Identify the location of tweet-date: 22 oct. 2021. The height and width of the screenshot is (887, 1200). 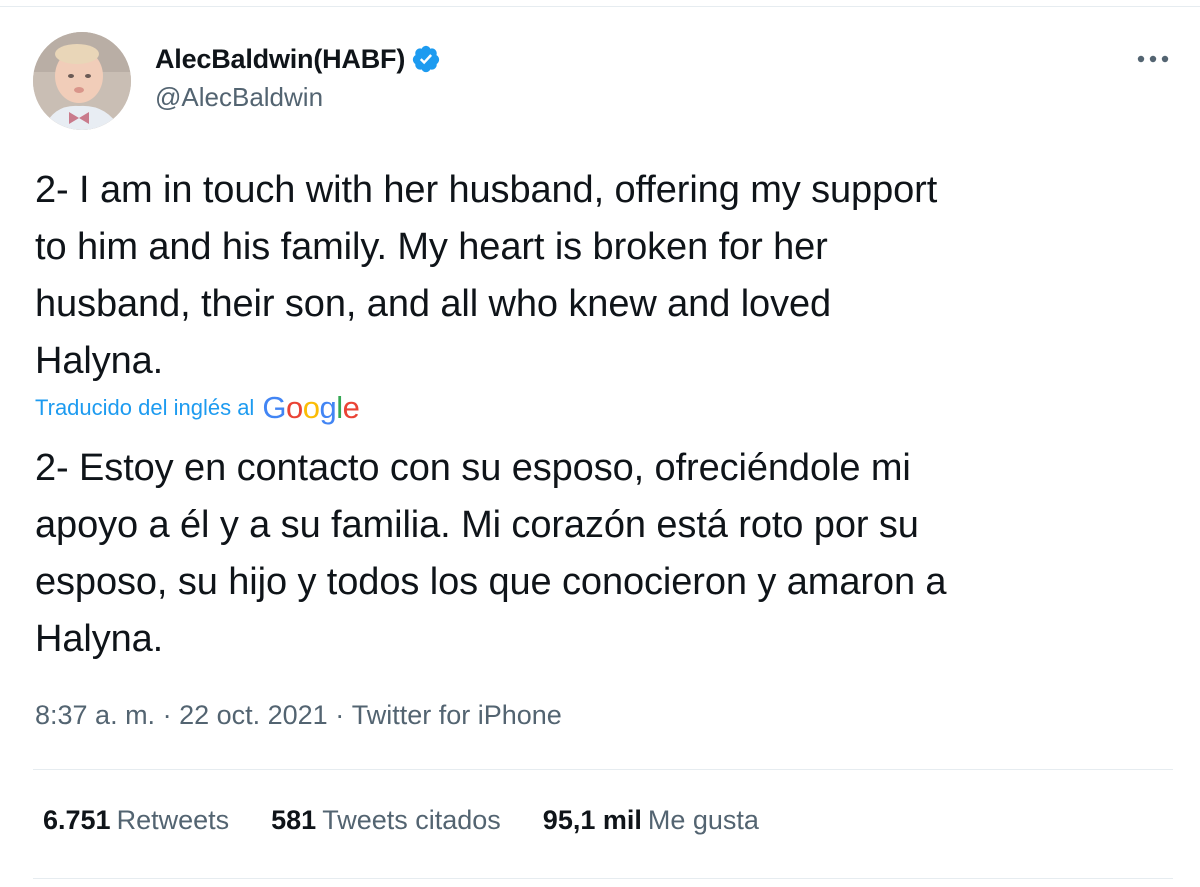
(253, 715).